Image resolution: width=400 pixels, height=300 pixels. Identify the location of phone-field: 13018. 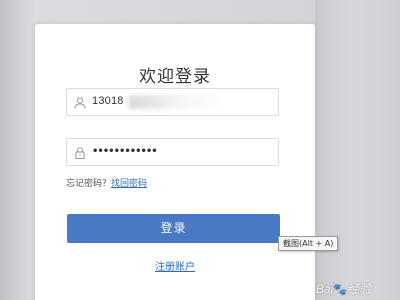
(172, 102).